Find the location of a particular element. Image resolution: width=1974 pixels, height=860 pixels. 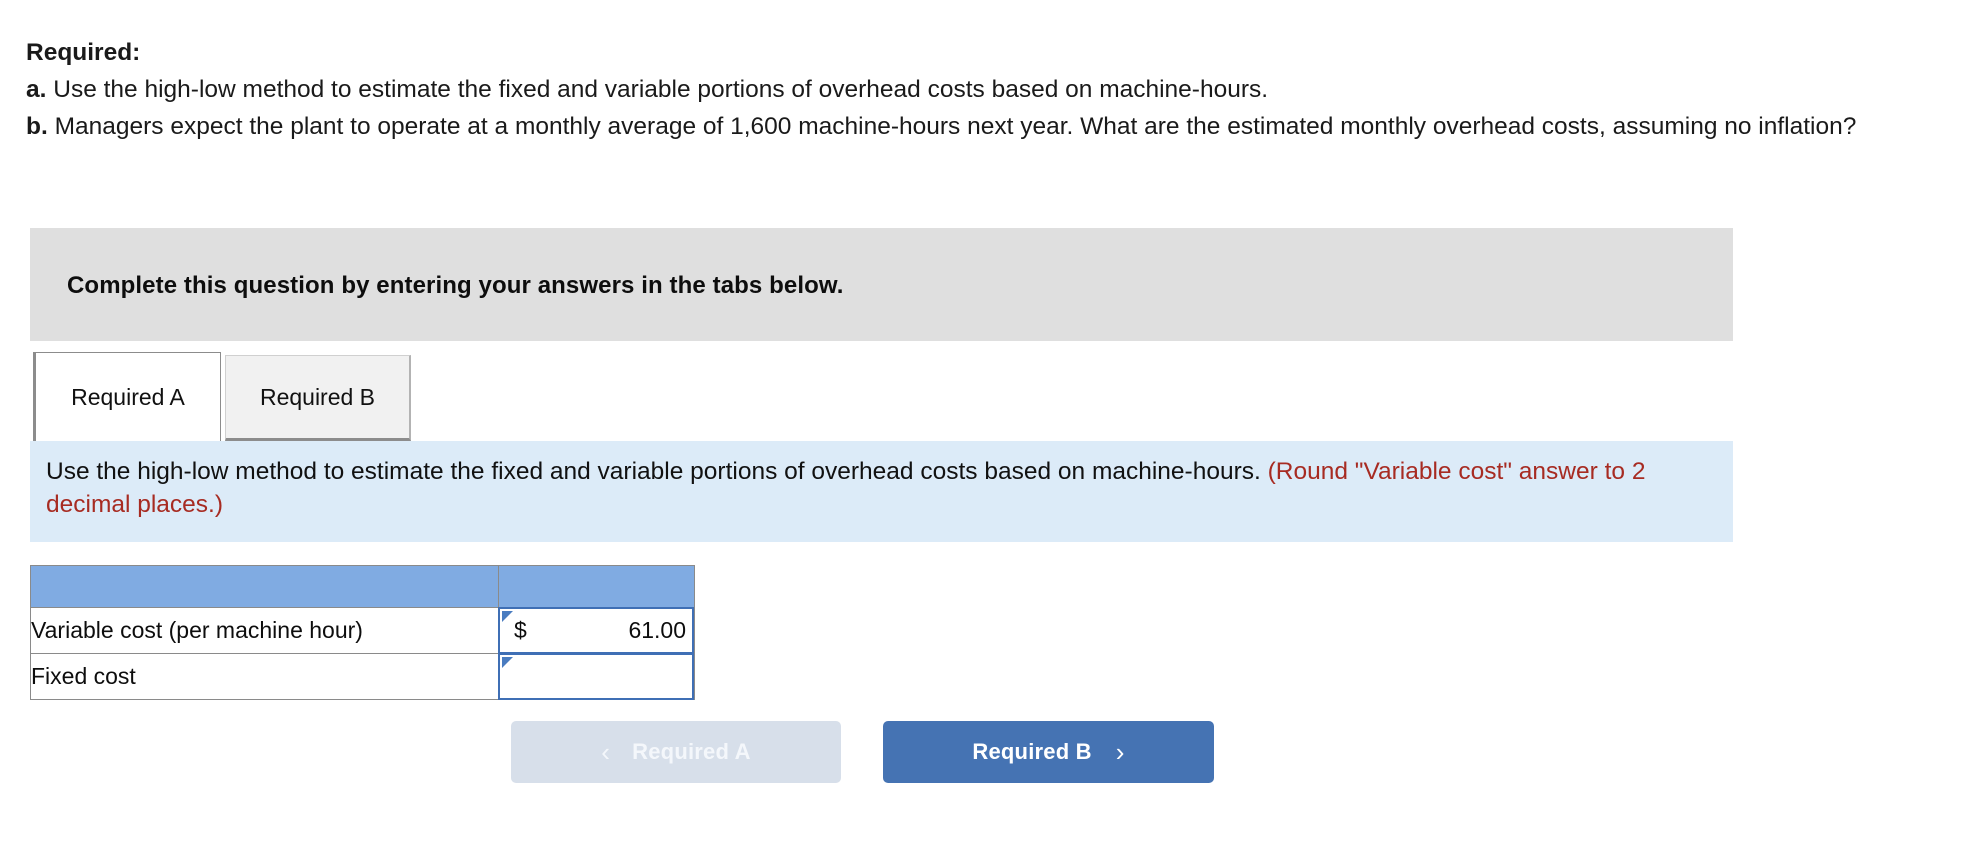

chevron-right-icon: › is located at coordinates (1120, 752).